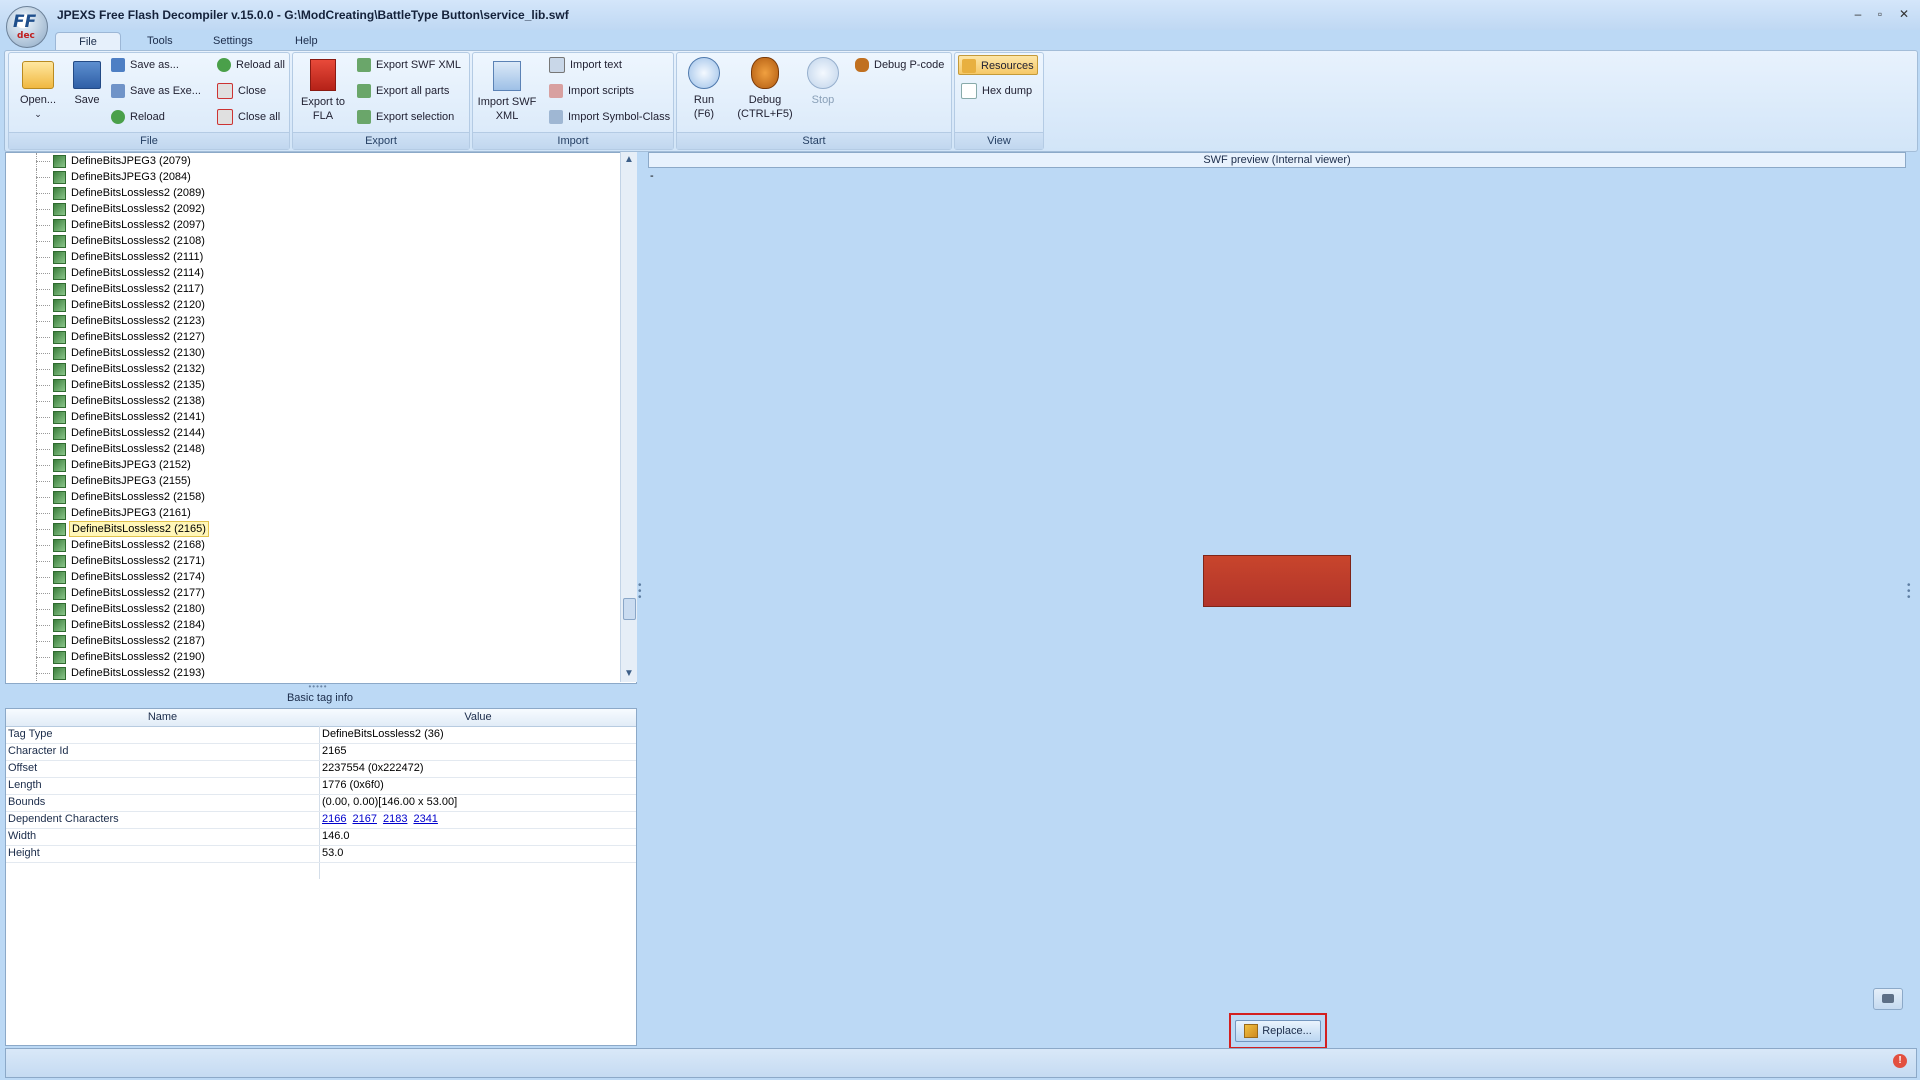 The width and height of the screenshot is (1920, 1080). I want to click on tab-settings: Settings, so click(233, 41).